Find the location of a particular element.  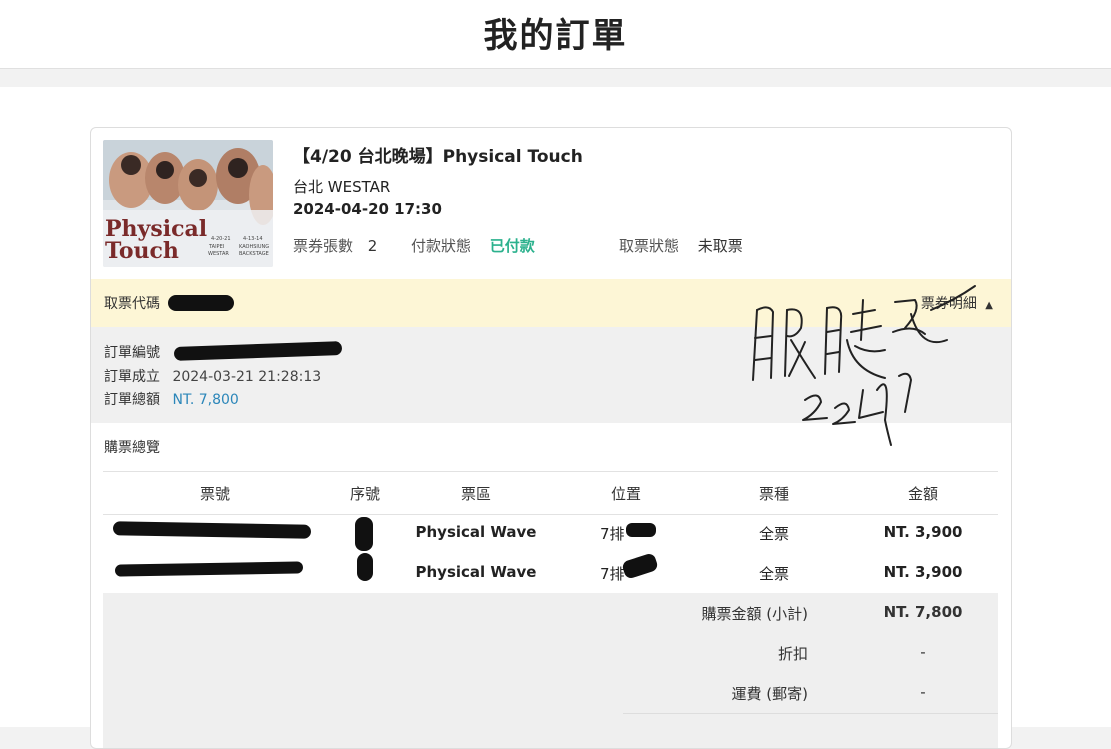

pickup-status: 取票狀態 未取票 is located at coordinates (681, 245).